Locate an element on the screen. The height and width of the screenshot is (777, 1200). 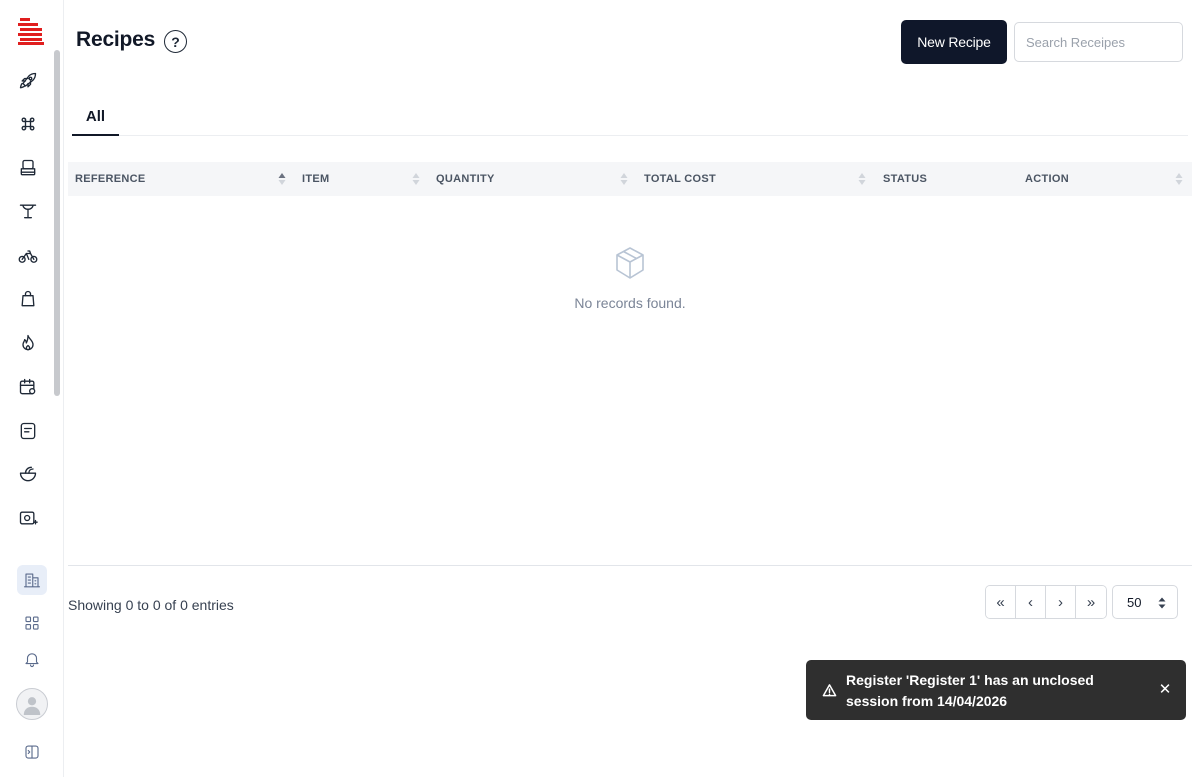
column-header-item: ITEM is located at coordinates (315, 179).